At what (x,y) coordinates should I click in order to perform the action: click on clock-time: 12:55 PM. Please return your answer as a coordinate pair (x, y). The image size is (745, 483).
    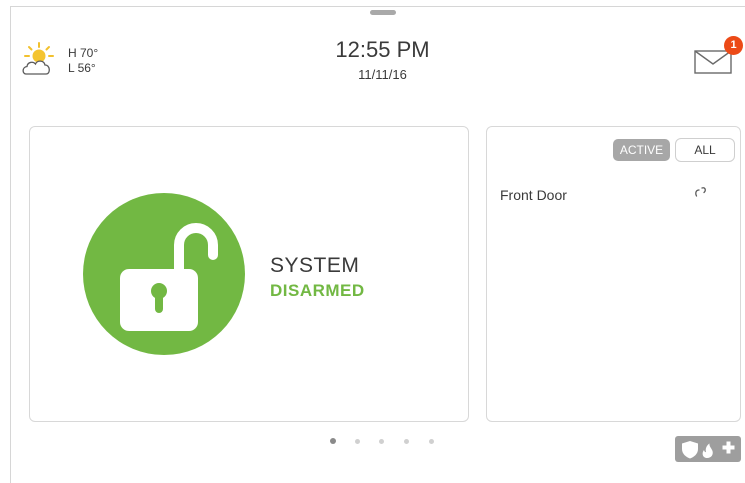
    Looking at the image, I should click on (382, 49).